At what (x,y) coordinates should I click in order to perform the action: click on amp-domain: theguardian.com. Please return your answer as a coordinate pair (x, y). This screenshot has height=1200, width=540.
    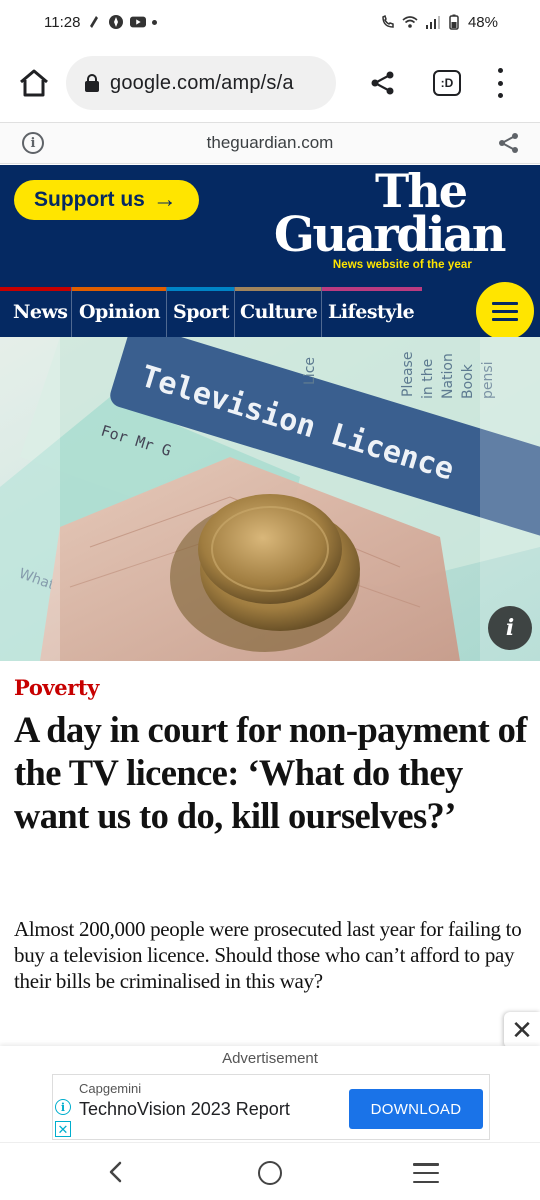
    Looking at the image, I should click on (270, 143).